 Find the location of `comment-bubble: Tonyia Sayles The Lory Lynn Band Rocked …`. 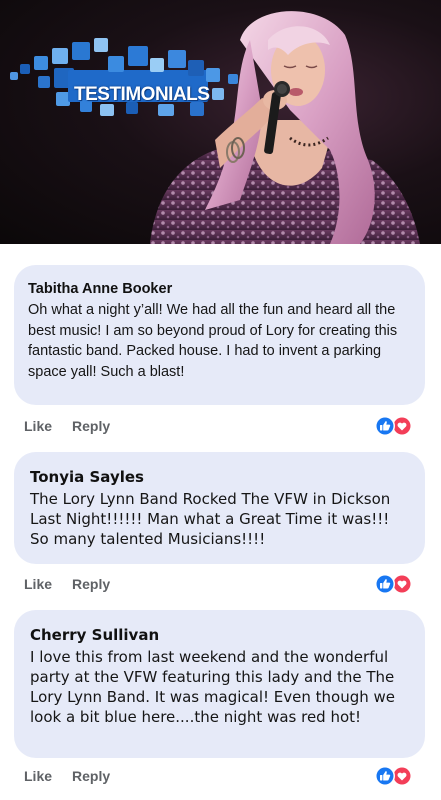

comment-bubble: Tonyia Sayles The Lory Lynn Band Rocked … is located at coordinates (219, 508).